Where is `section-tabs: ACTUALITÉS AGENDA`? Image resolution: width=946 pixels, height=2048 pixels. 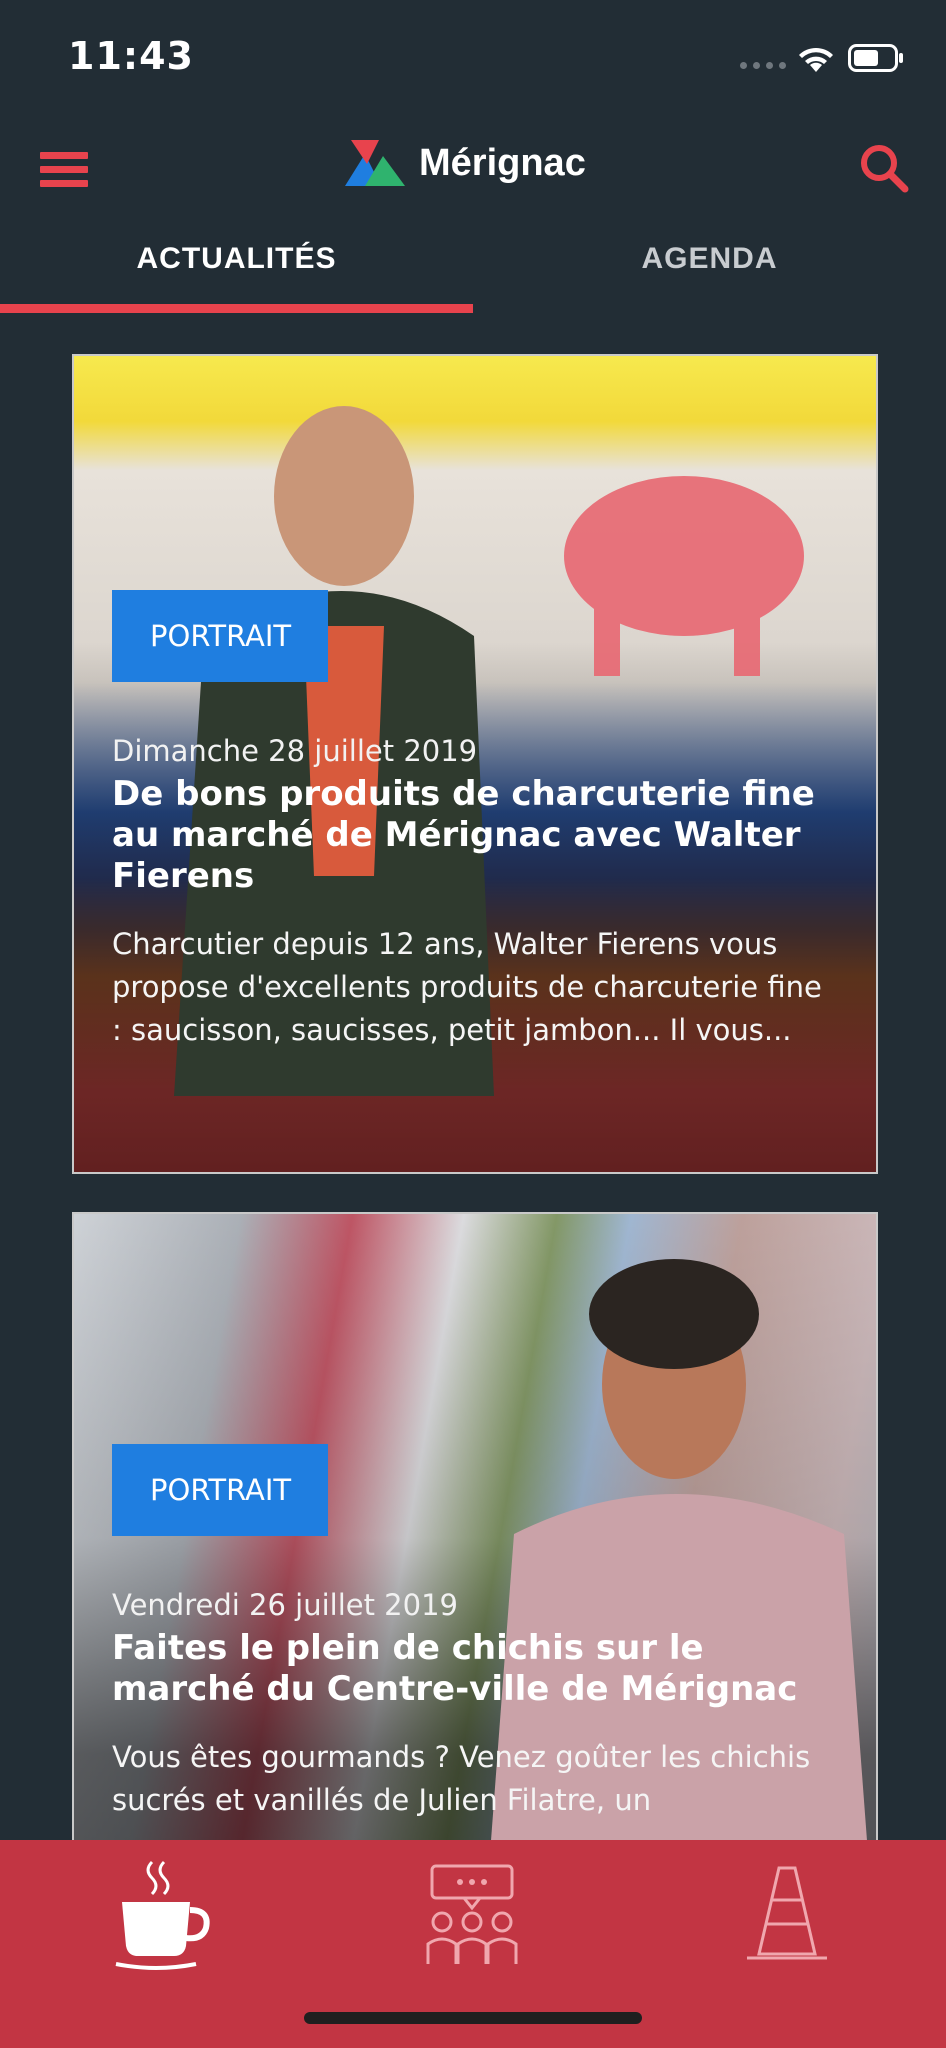 section-tabs: ACTUALITÉS AGENDA is located at coordinates (473, 268).